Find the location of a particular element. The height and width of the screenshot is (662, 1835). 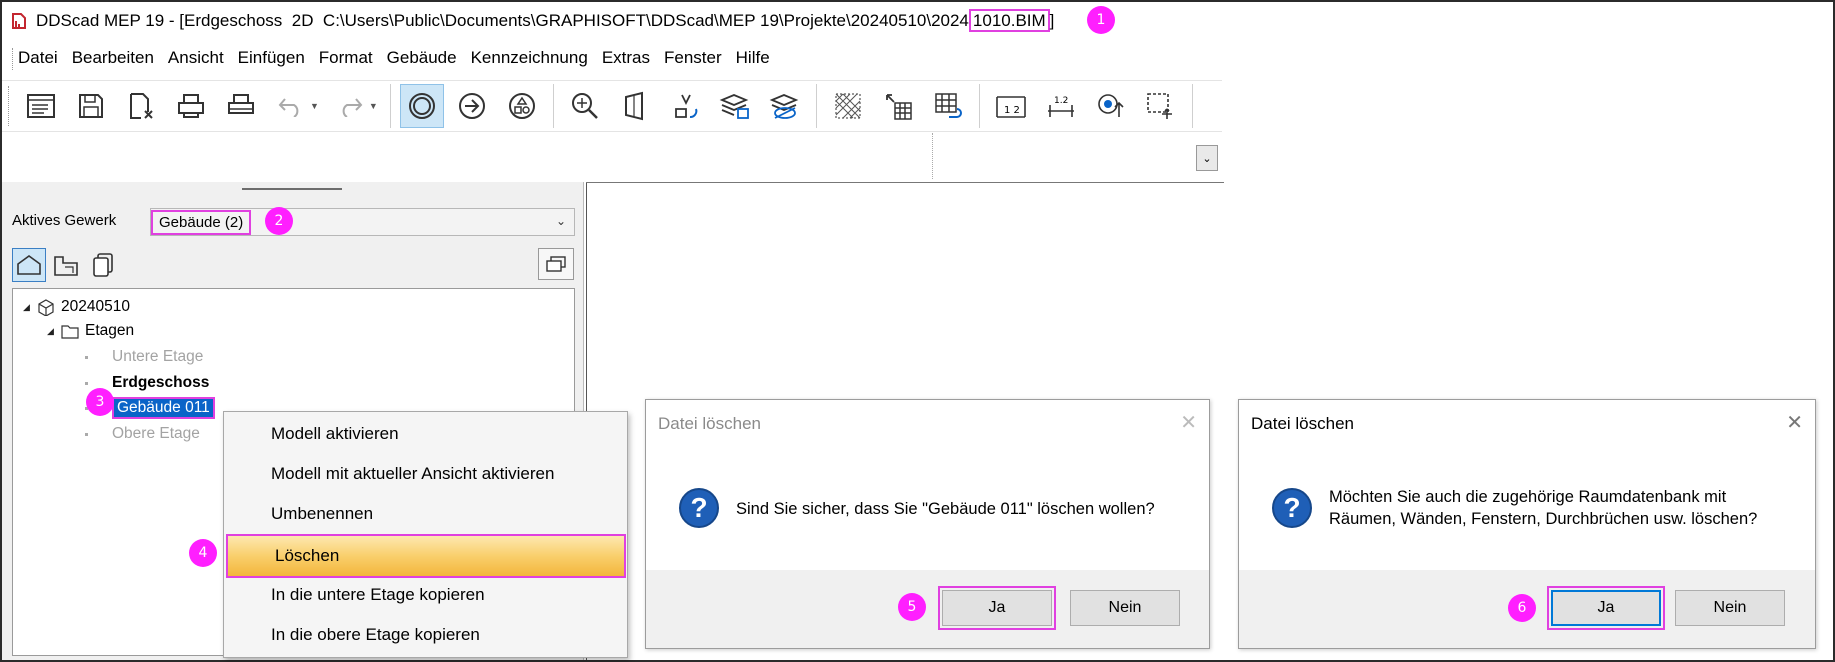

ctx-umbenennen: Umbenennen is located at coordinates (425, 514).